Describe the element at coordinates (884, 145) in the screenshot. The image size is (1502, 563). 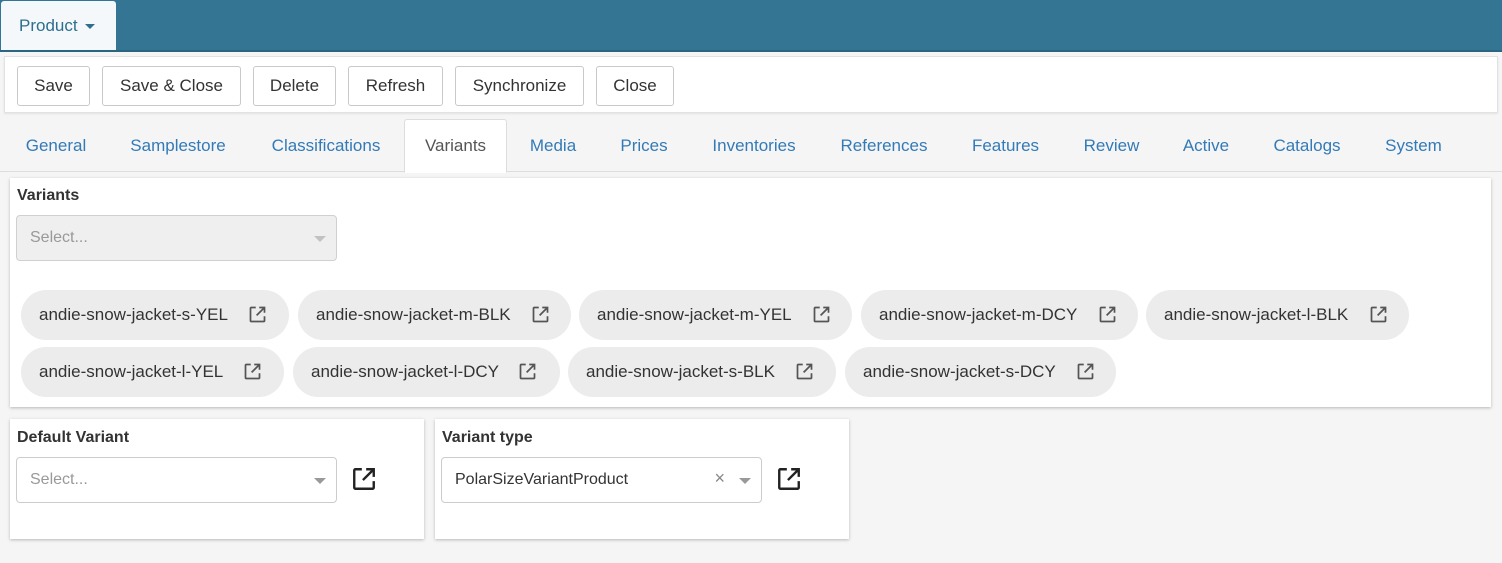
I see `tab-references: References` at that location.